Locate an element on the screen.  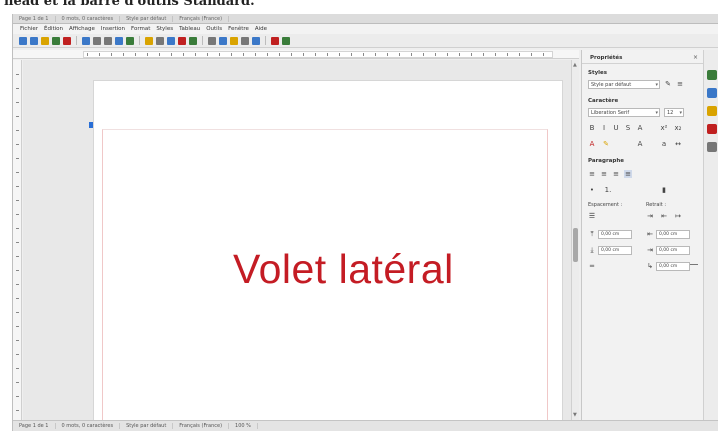
document-heading: Volet latéral is located at coordinates (343, 269).